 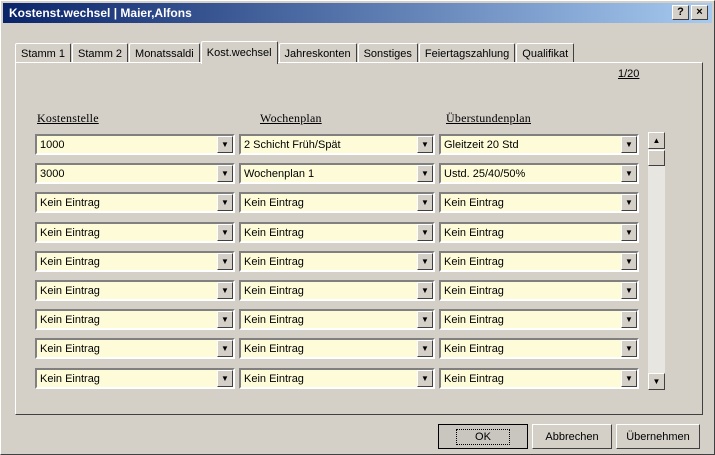 I want to click on column-header-ueberstundenplan: Überstundenplan, so click(x=488, y=118).